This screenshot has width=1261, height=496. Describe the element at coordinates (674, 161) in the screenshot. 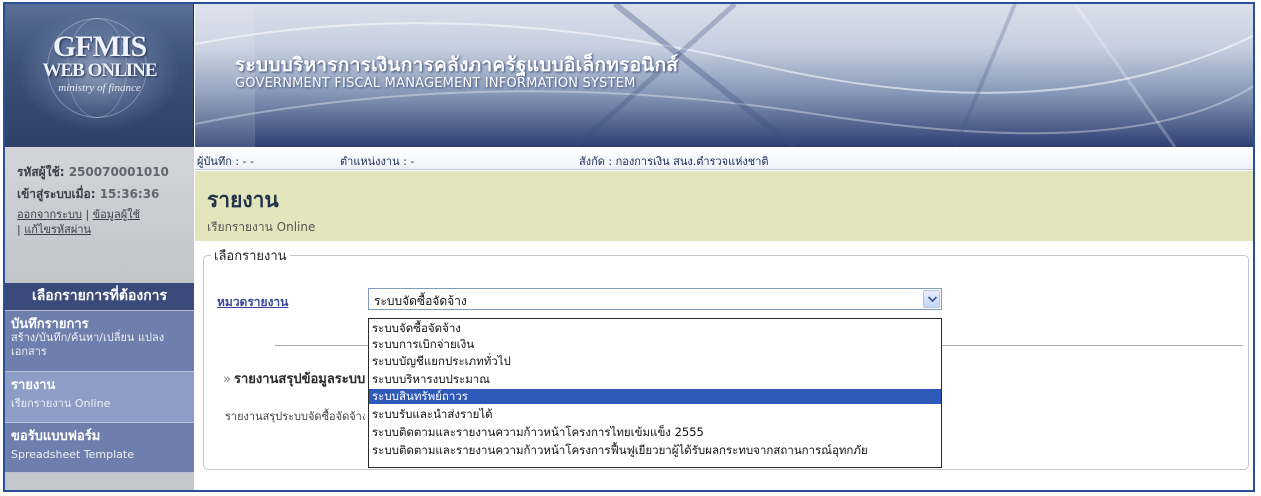

I see `affiliation-info: สังกัด : กองการเงิน สนง.ตำรวจแห่งชาติ` at that location.